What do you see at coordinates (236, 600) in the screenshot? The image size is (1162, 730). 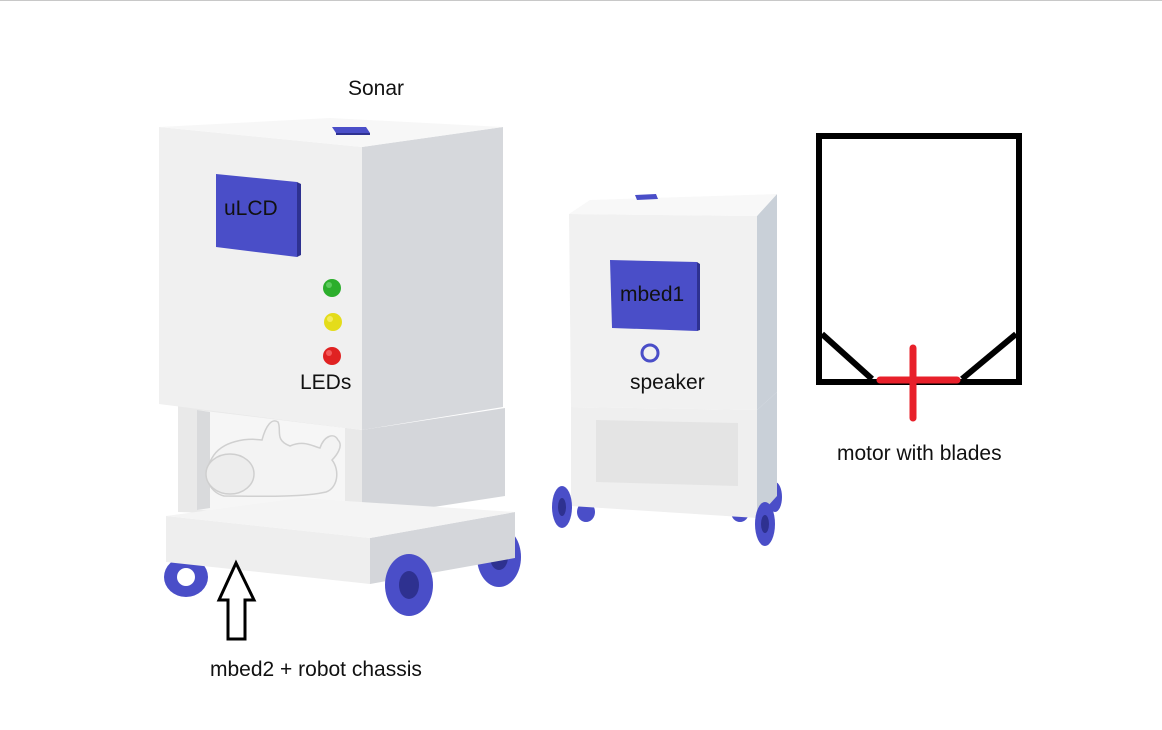 I see `up-arrow-icon` at bounding box center [236, 600].